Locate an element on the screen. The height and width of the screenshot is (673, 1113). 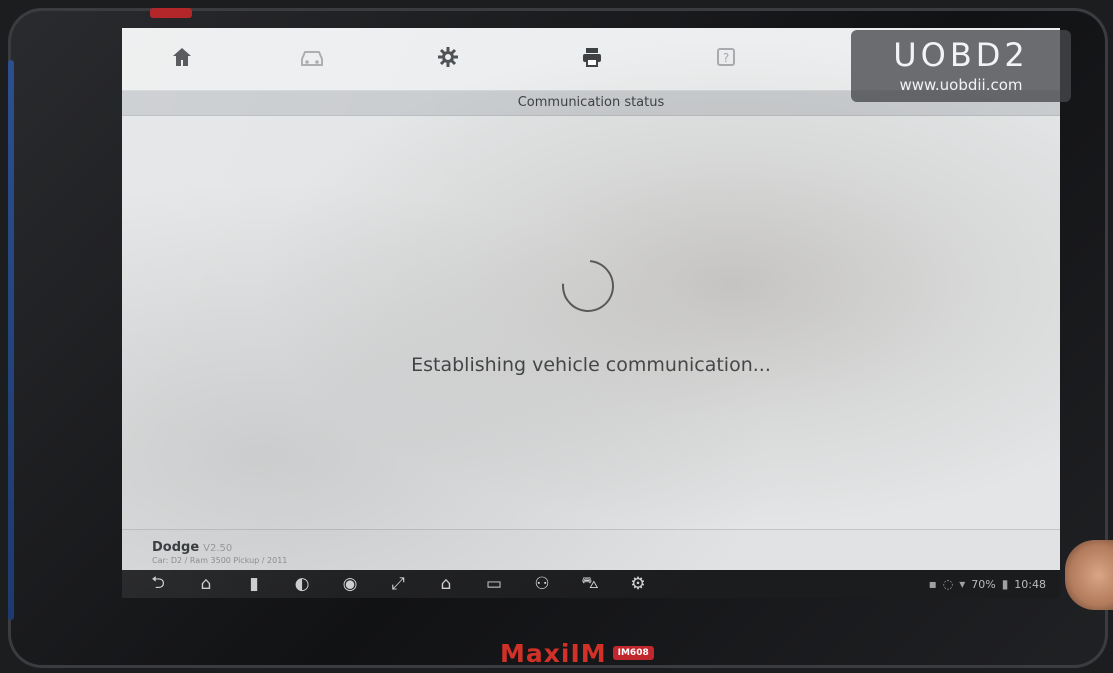
clock-time: 10:48 is located at coordinates (1030, 584).